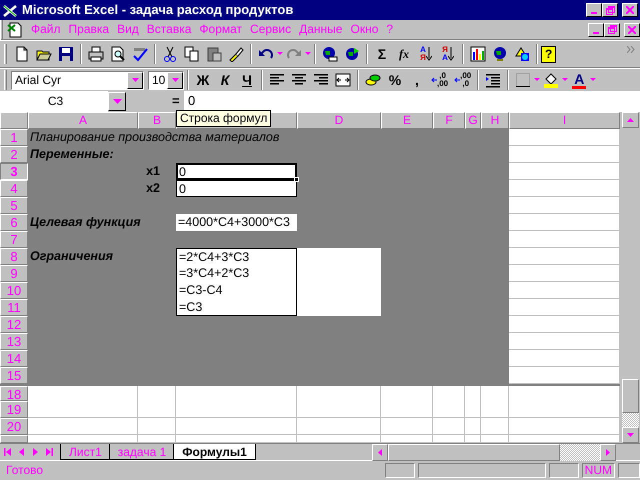  What do you see at coordinates (157, 120) in the screenshot?
I see `column-header: B` at bounding box center [157, 120].